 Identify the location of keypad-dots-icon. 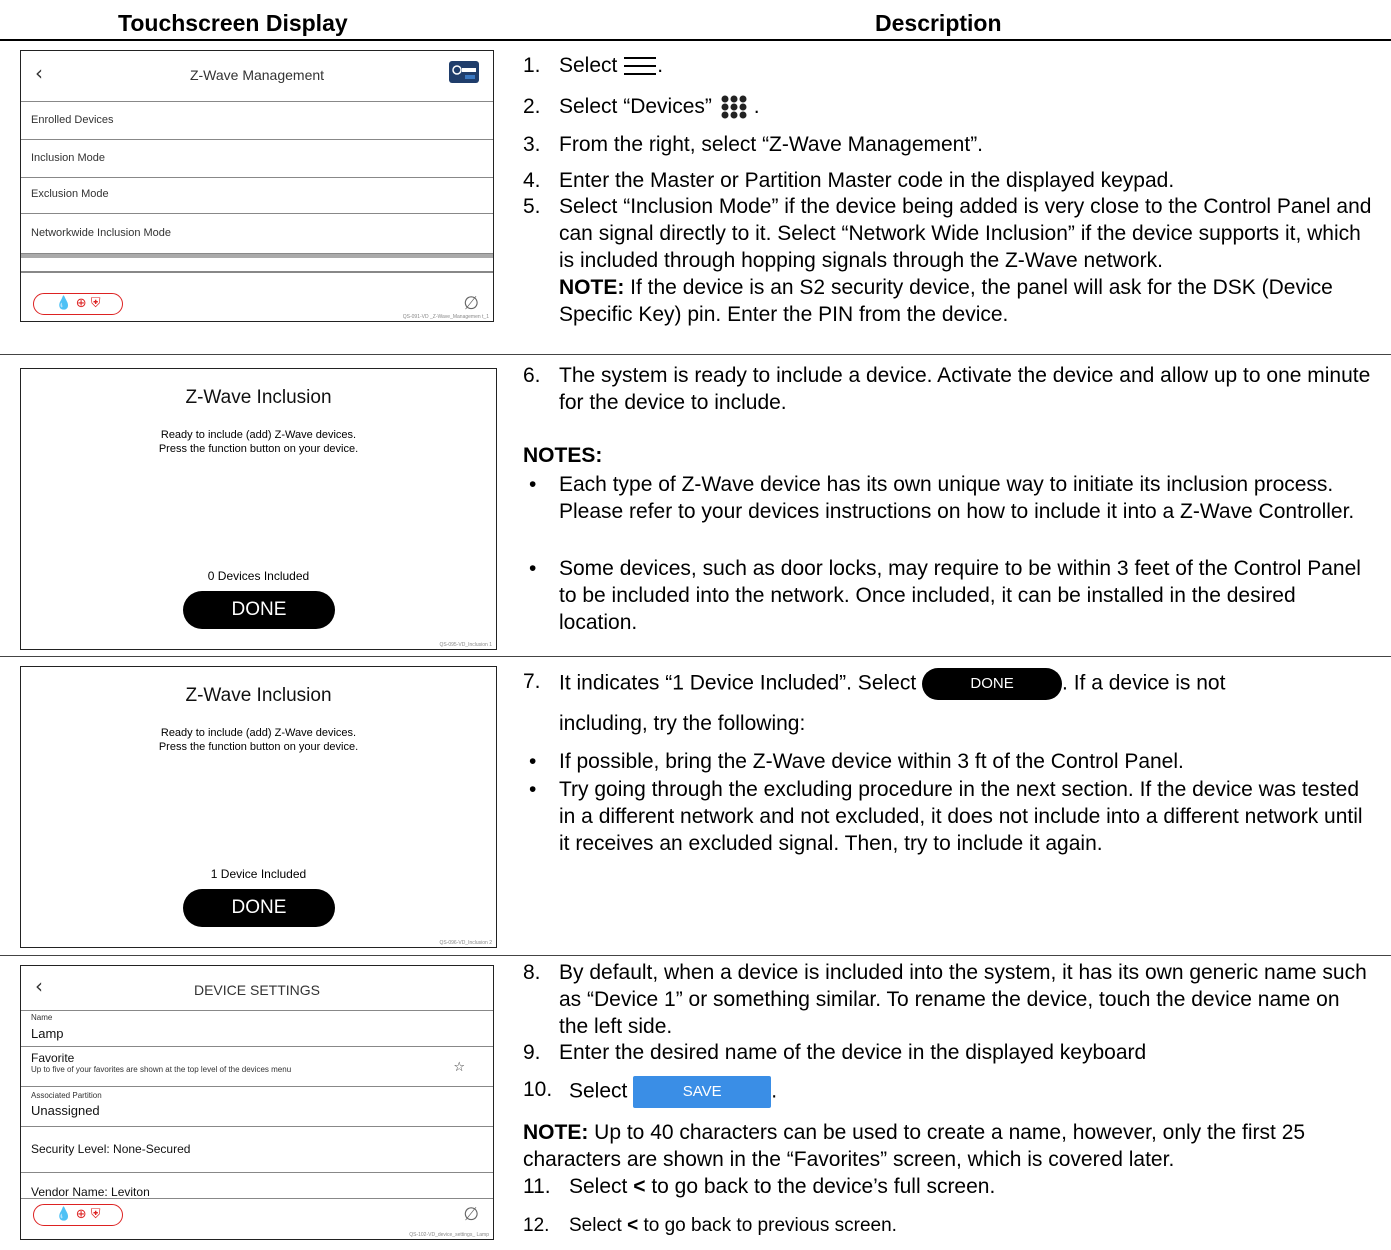
(734, 107).